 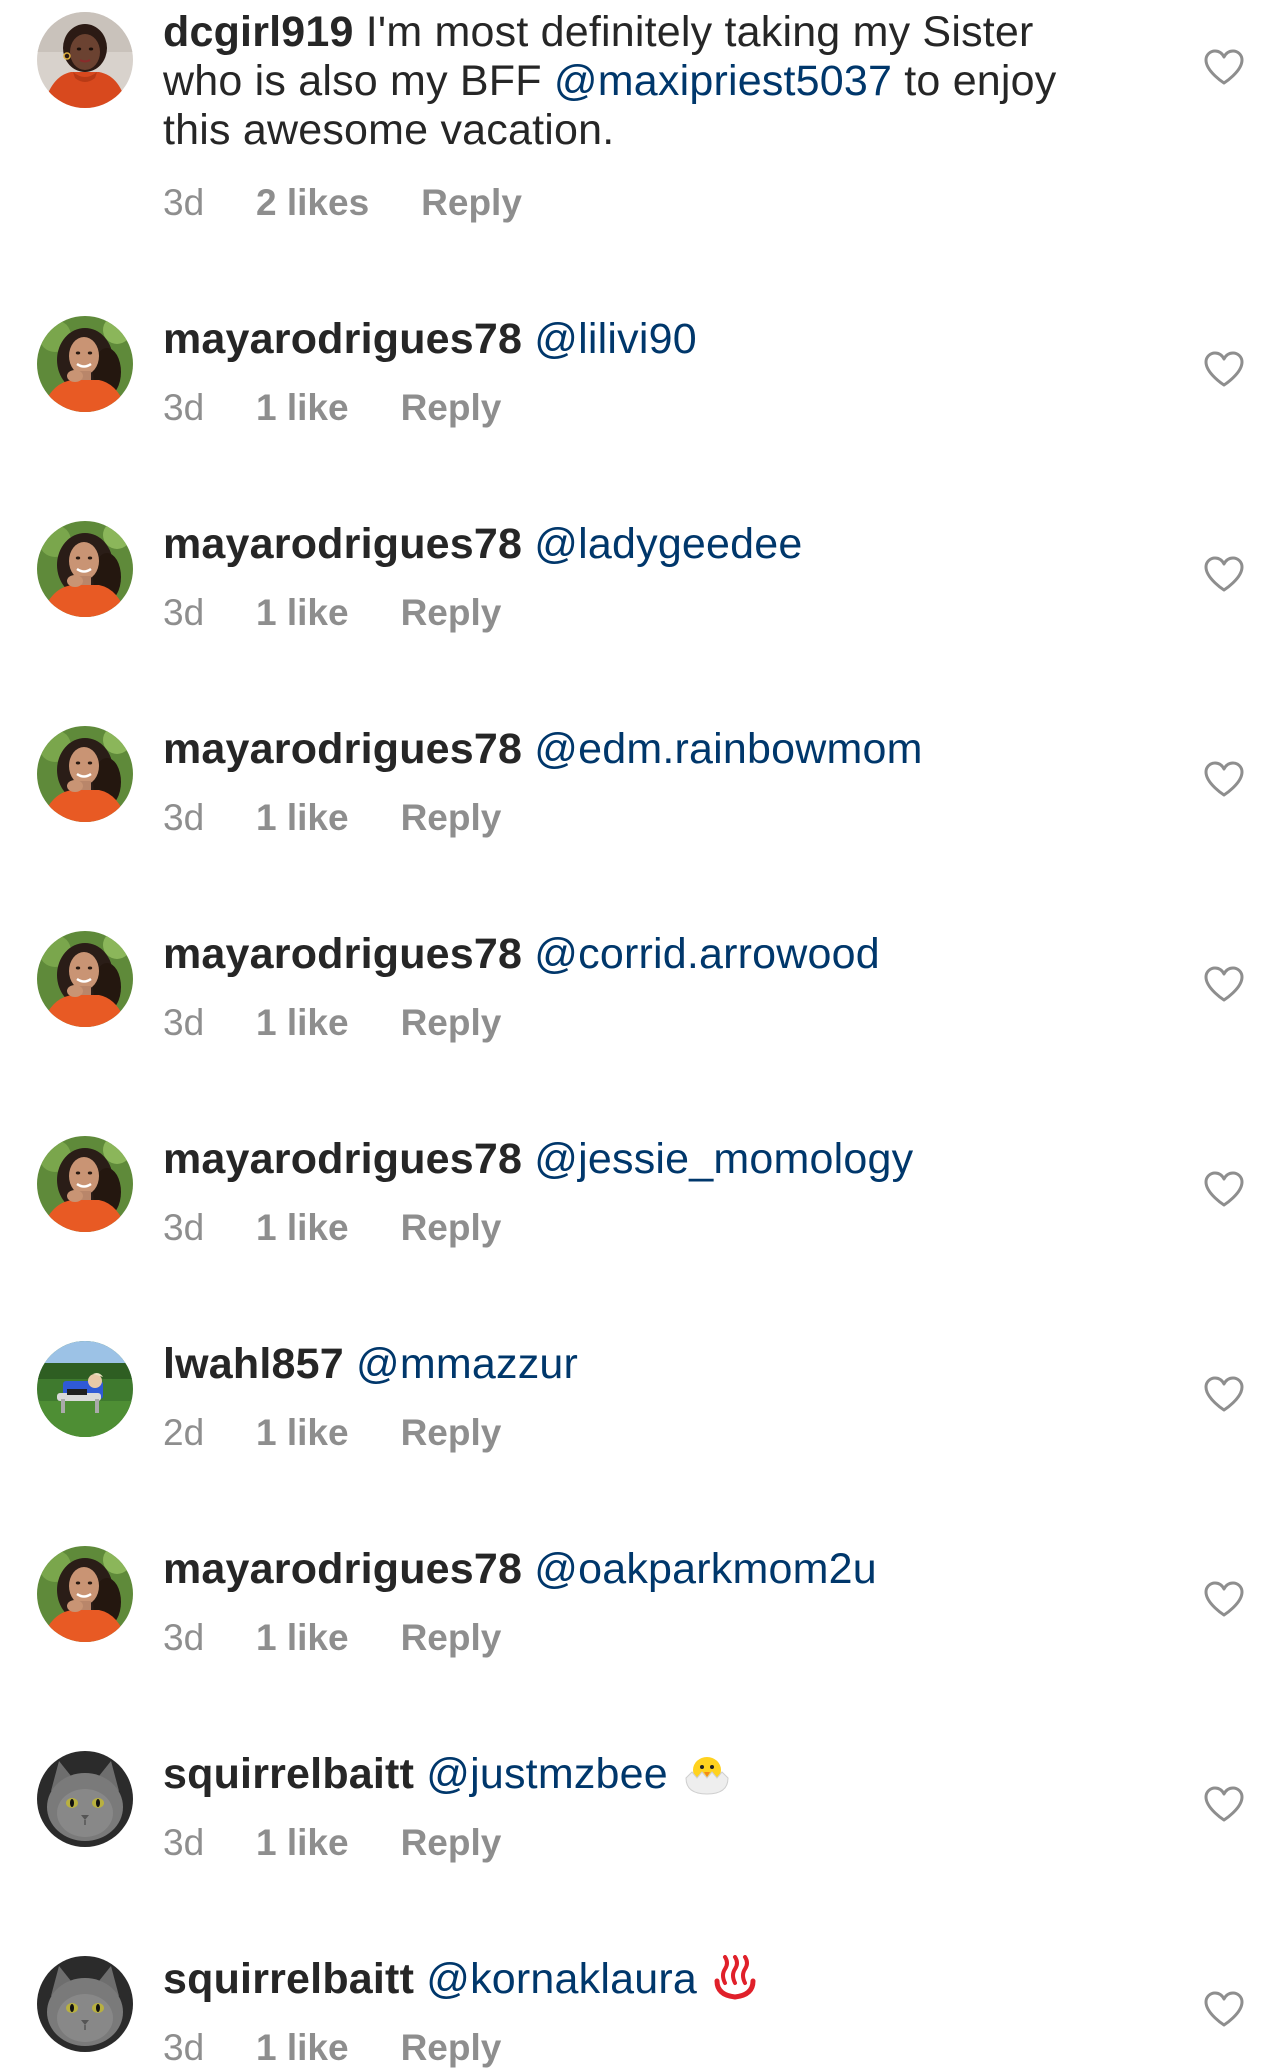 What do you see at coordinates (615, 339) in the screenshot?
I see `mention-link: @lilivi90` at bounding box center [615, 339].